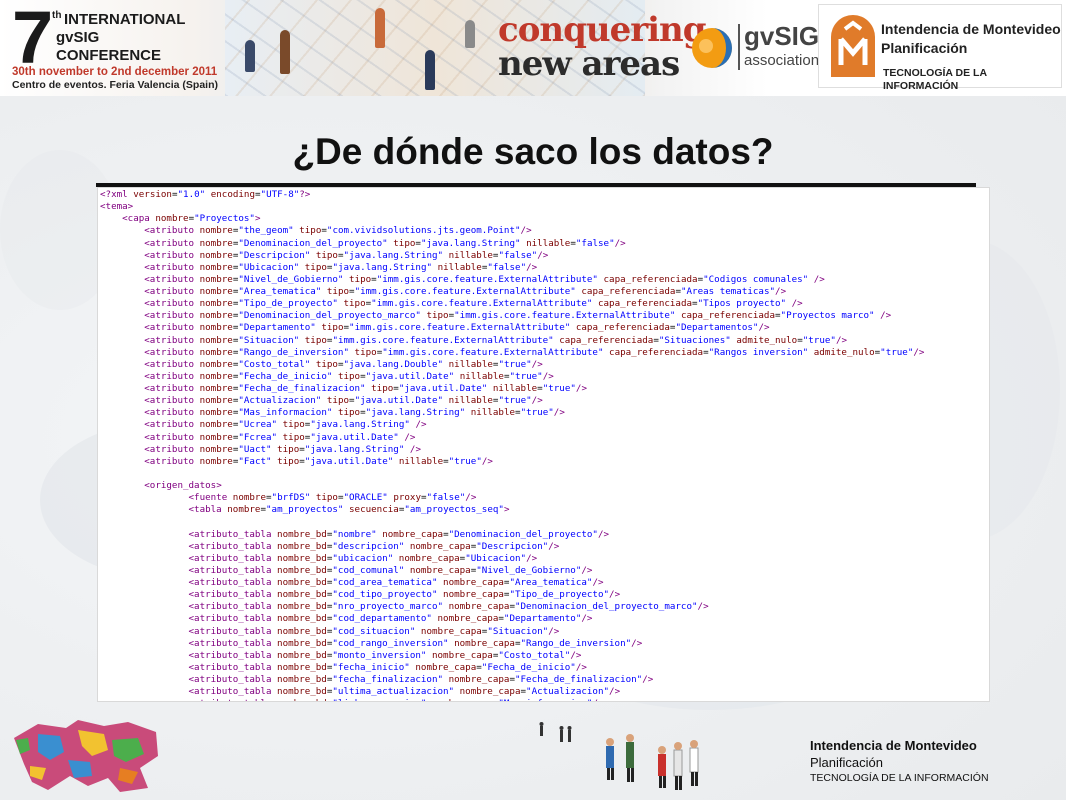 This screenshot has height=800, width=1066. Describe the element at coordinates (191, 194) in the screenshot. I see `code-attr-value: "1.0"` at that location.